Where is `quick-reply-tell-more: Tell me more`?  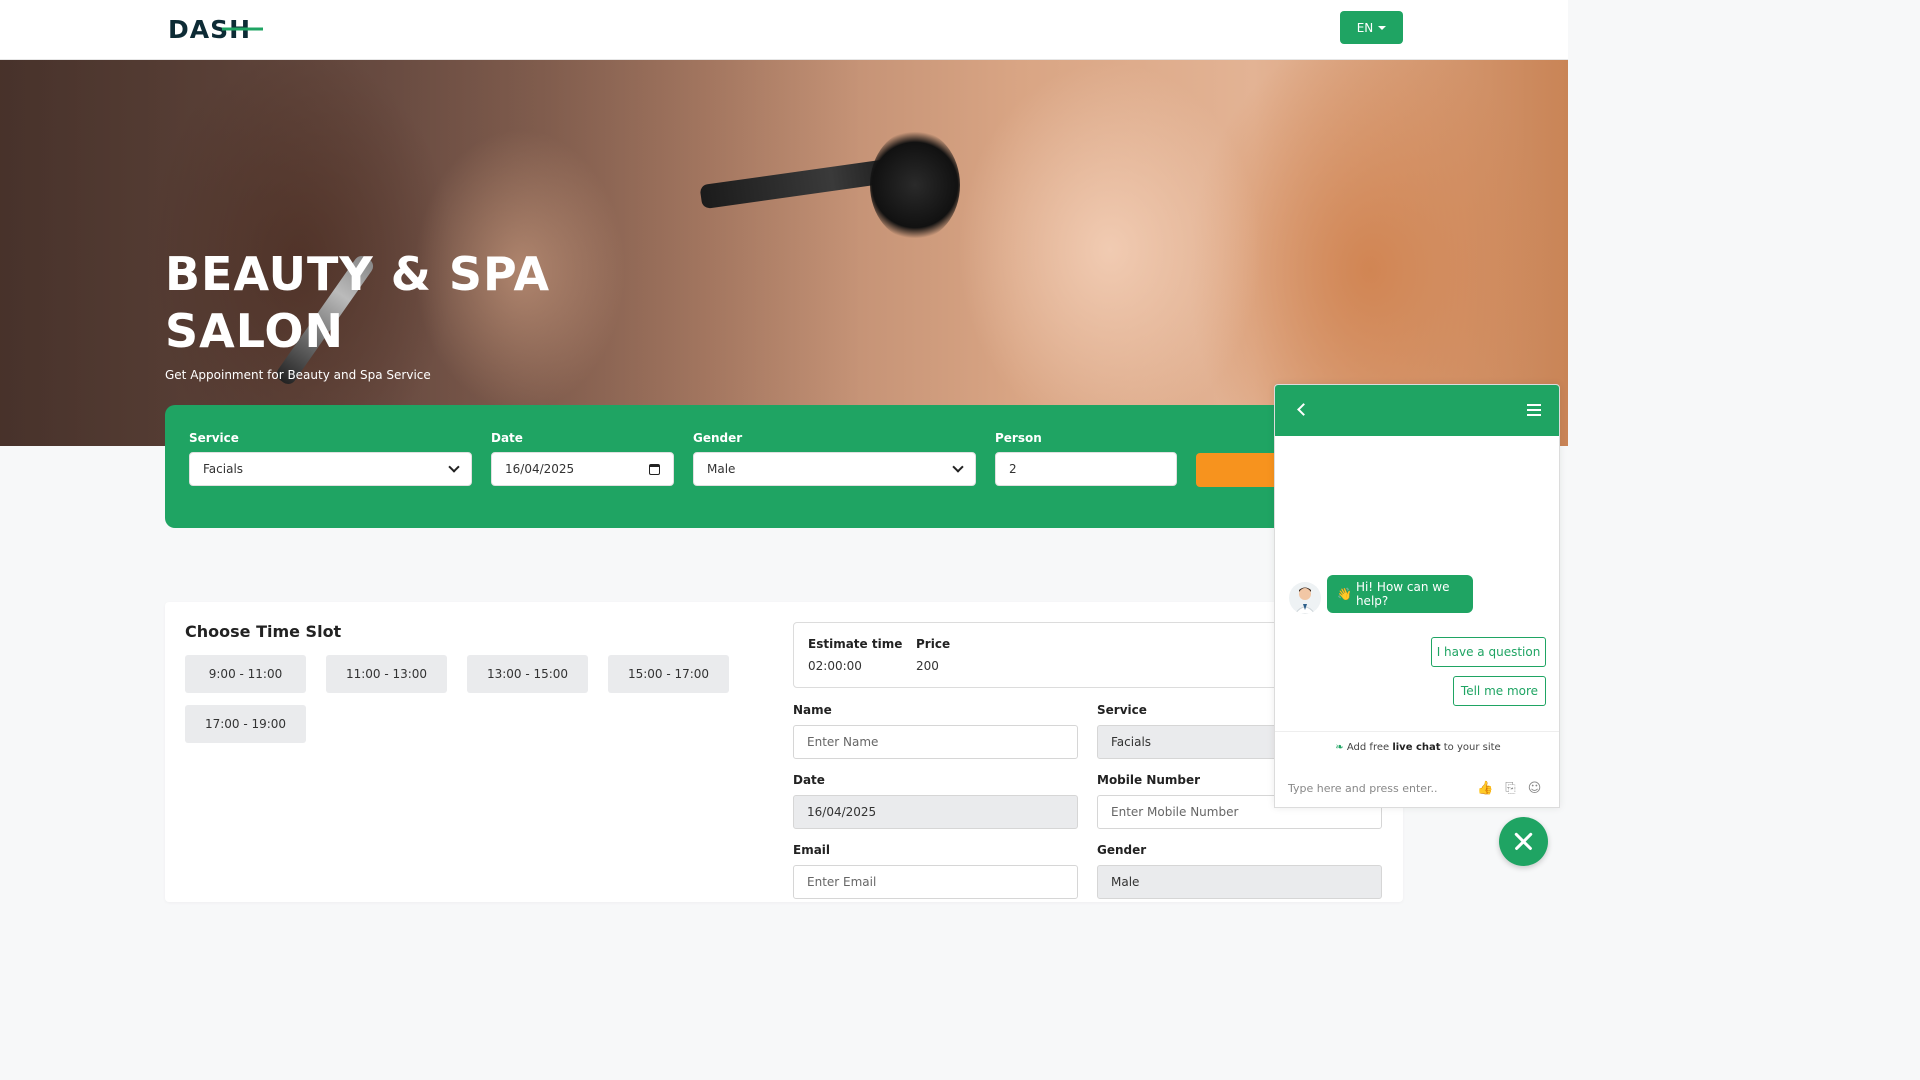
quick-reply-tell-more: Tell me more is located at coordinates (1499, 691).